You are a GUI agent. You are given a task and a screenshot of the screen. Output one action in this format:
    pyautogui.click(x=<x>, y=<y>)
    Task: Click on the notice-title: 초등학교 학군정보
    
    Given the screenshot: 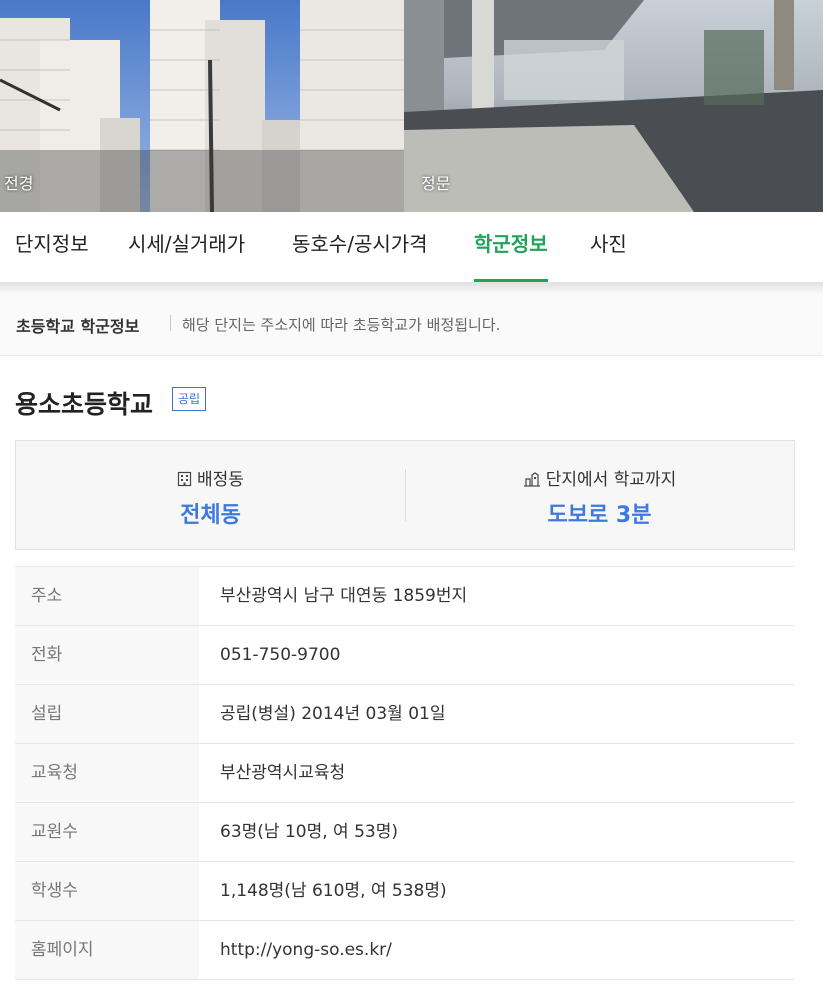 What is the action you would take?
    pyautogui.click(x=78, y=326)
    